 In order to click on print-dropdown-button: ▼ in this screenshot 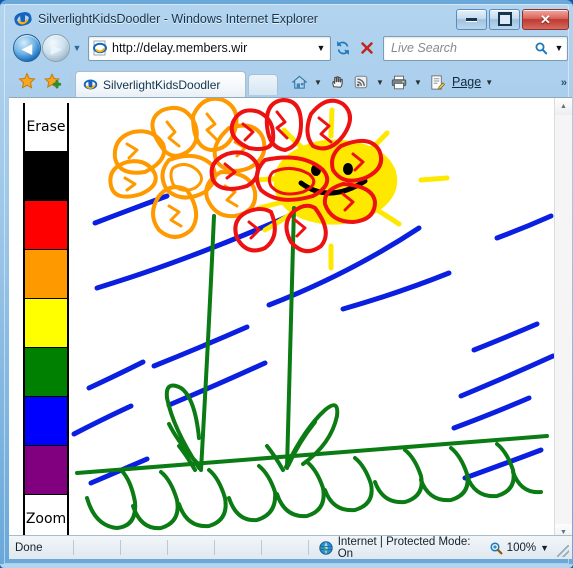, I will do `click(418, 82)`.